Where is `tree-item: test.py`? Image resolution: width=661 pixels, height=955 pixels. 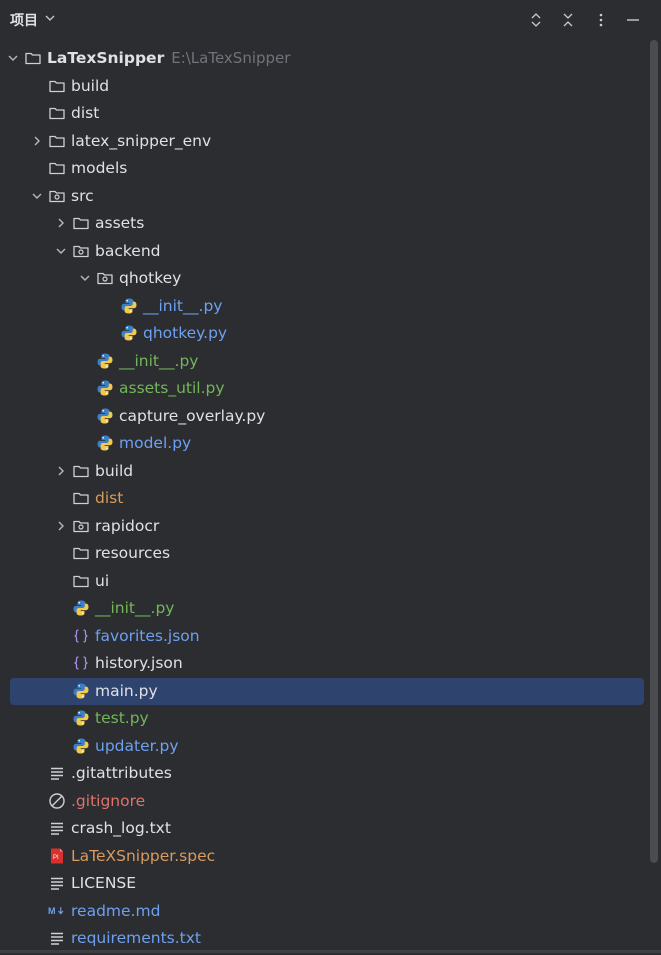
tree-item: test.py is located at coordinates (330, 718).